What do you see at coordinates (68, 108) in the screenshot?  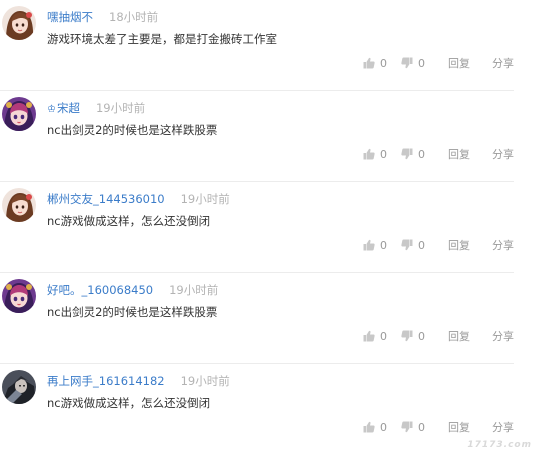 I see `username: 宋超` at bounding box center [68, 108].